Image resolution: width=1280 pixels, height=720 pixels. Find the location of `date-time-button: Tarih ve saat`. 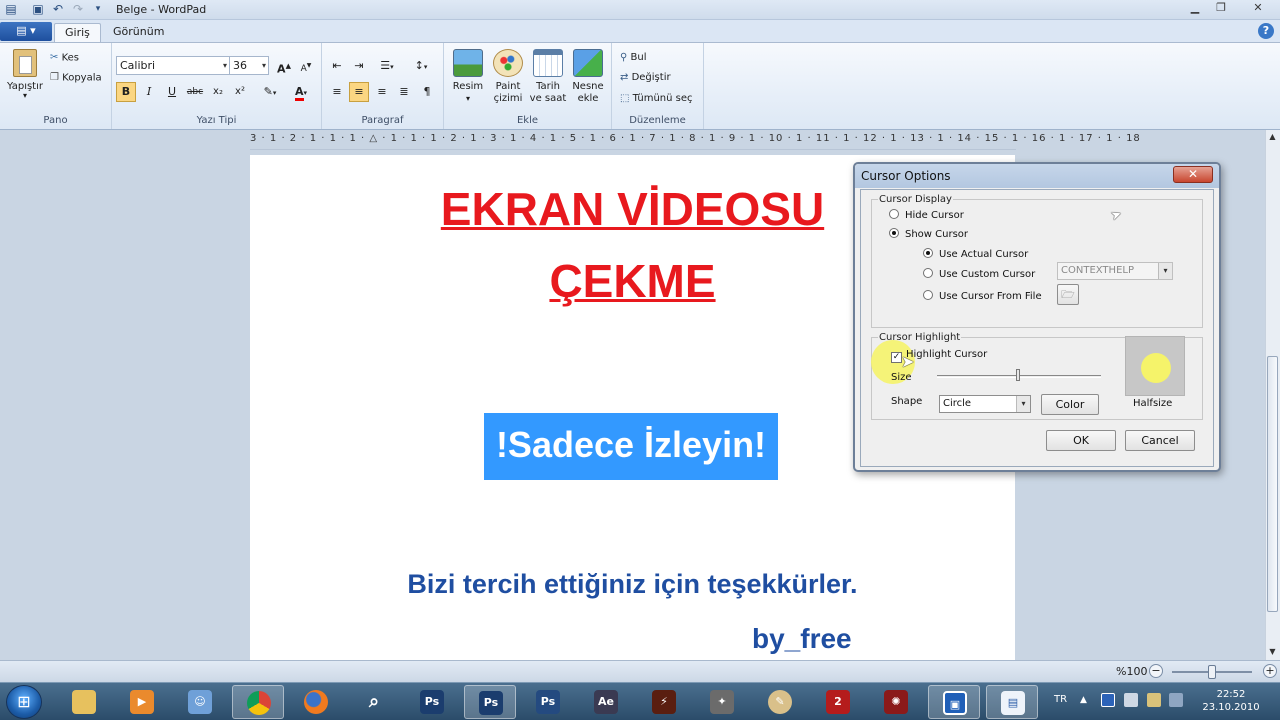

date-time-button: Tarih ve saat is located at coordinates (548, 77).